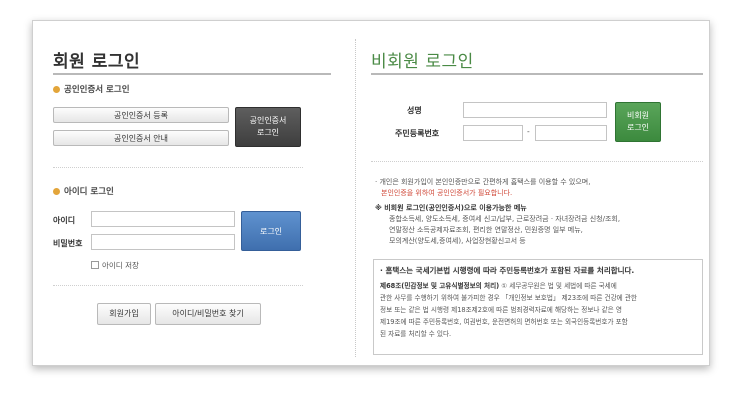 The width and height of the screenshot is (738, 396). I want to click on cert-section-title: 공인인증서 로그인, so click(91, 89).